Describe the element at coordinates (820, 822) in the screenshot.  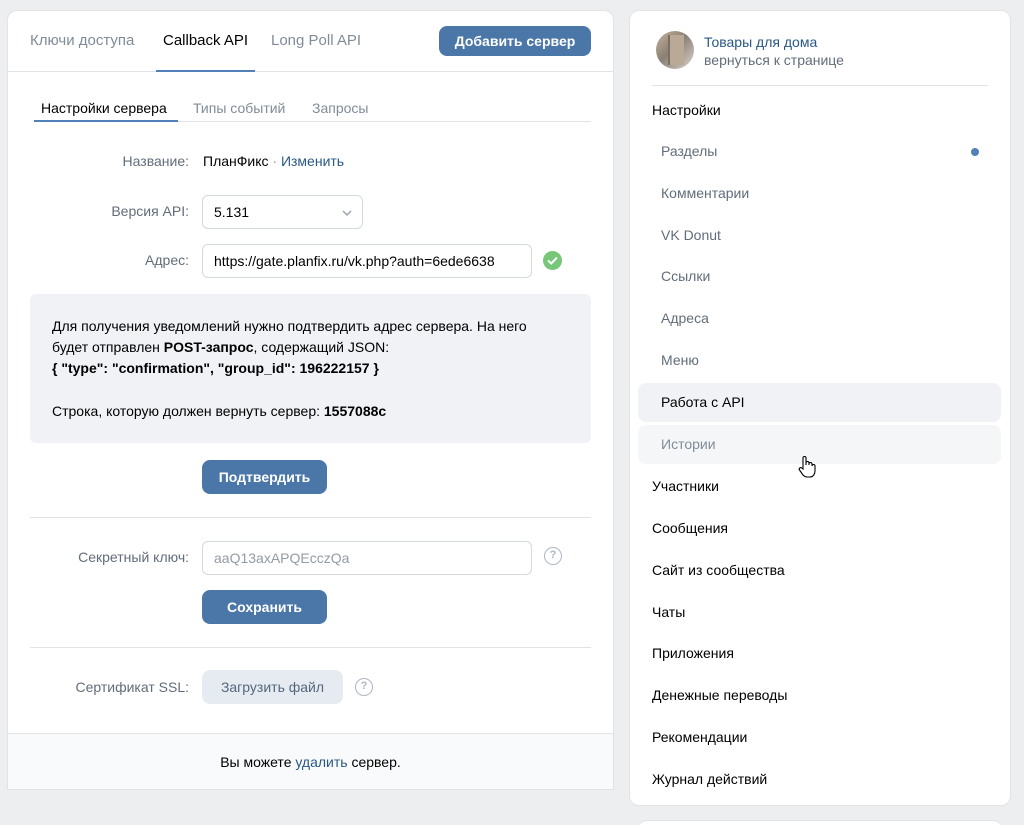
I see `sidebar-next-card` at that location.